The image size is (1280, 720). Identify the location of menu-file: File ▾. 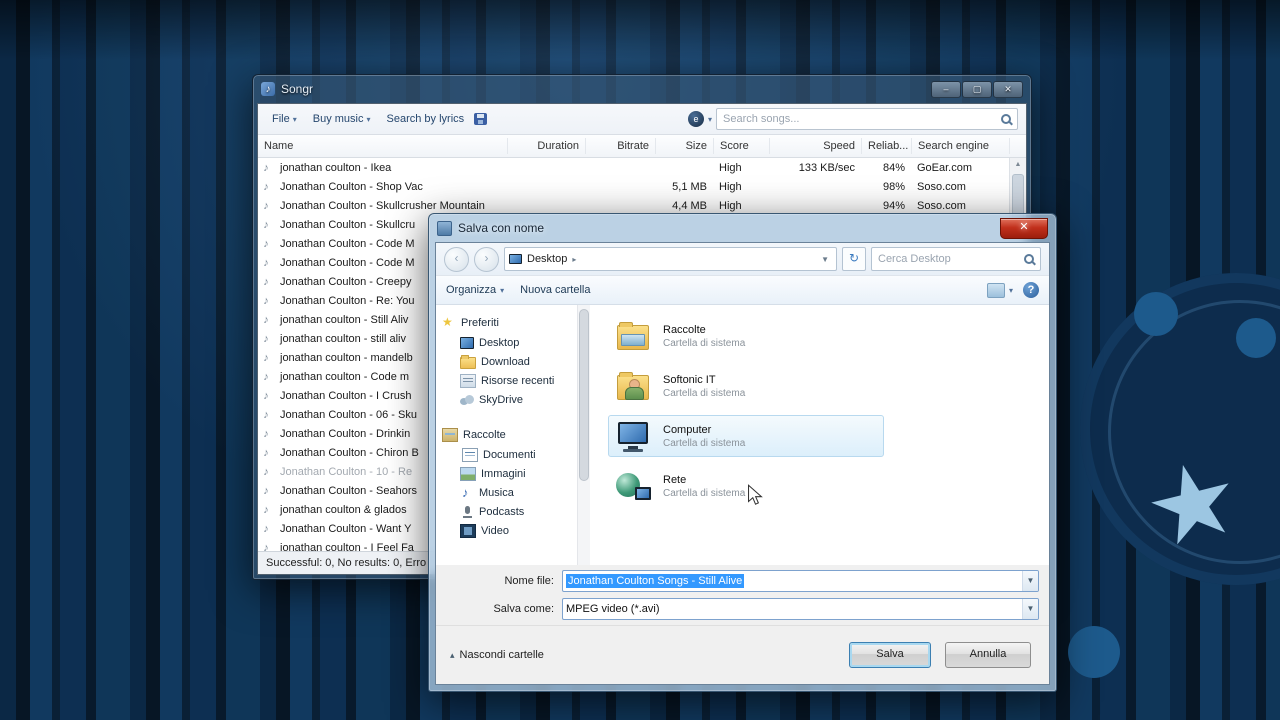
(284, 119).